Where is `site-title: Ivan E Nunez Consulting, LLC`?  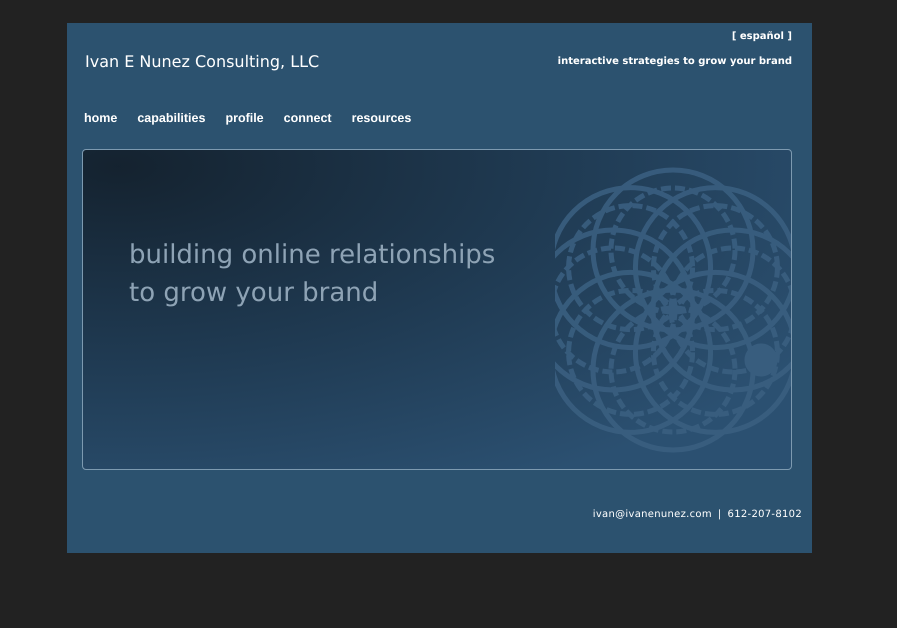 site-title: Ivan E Nunez Consulting, LLC is located at coordinates (202, 61).